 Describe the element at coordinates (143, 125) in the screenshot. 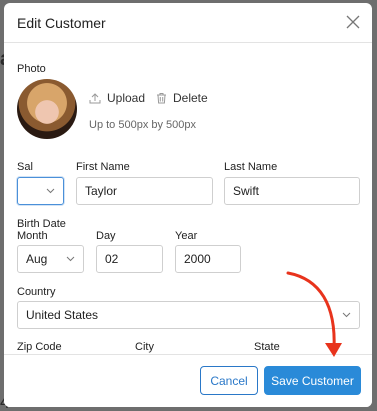

I see `photo-size-hint: Up to 500px by 500px` at that location.